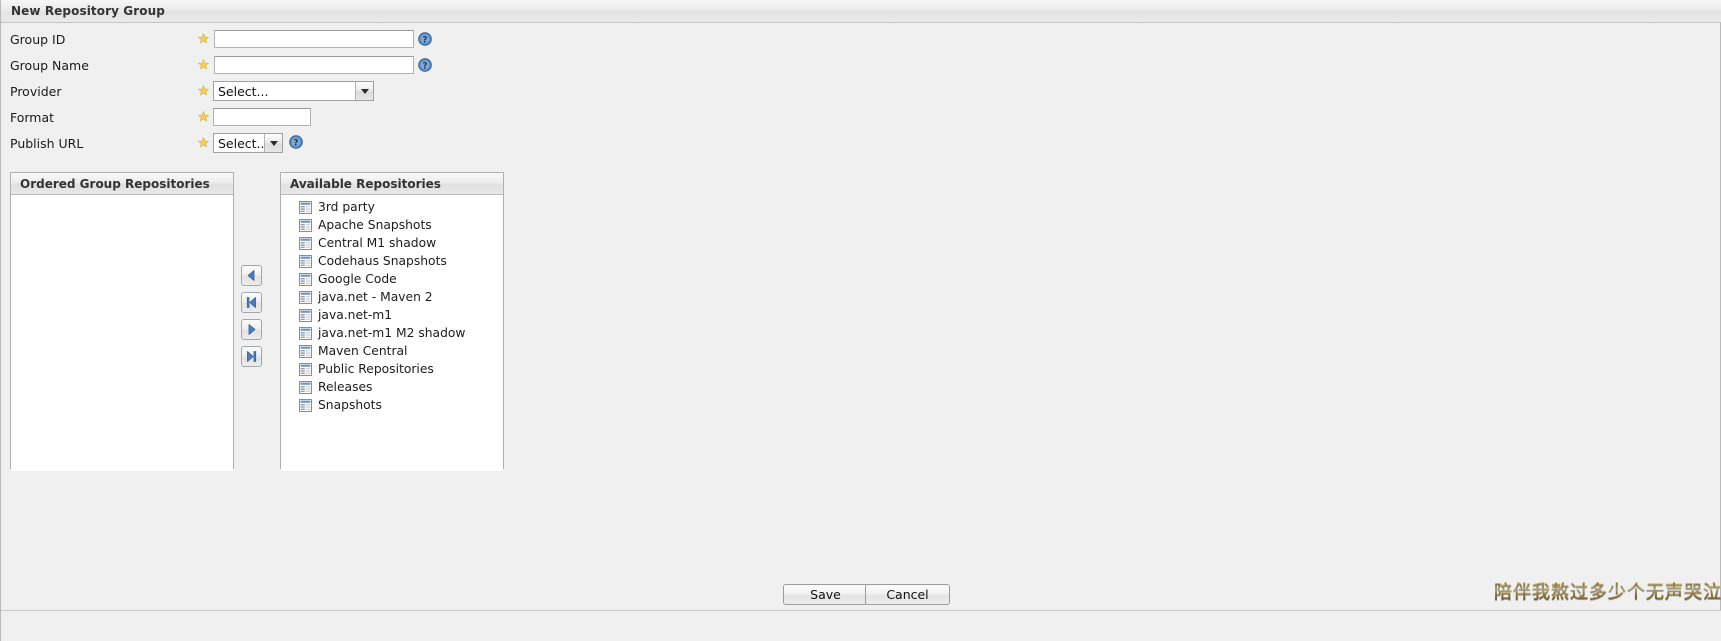 Image resolution: width=1721 pixels, height=641 pixels. I want to click on list-item: Apache Snapshots, so click(392, 225).